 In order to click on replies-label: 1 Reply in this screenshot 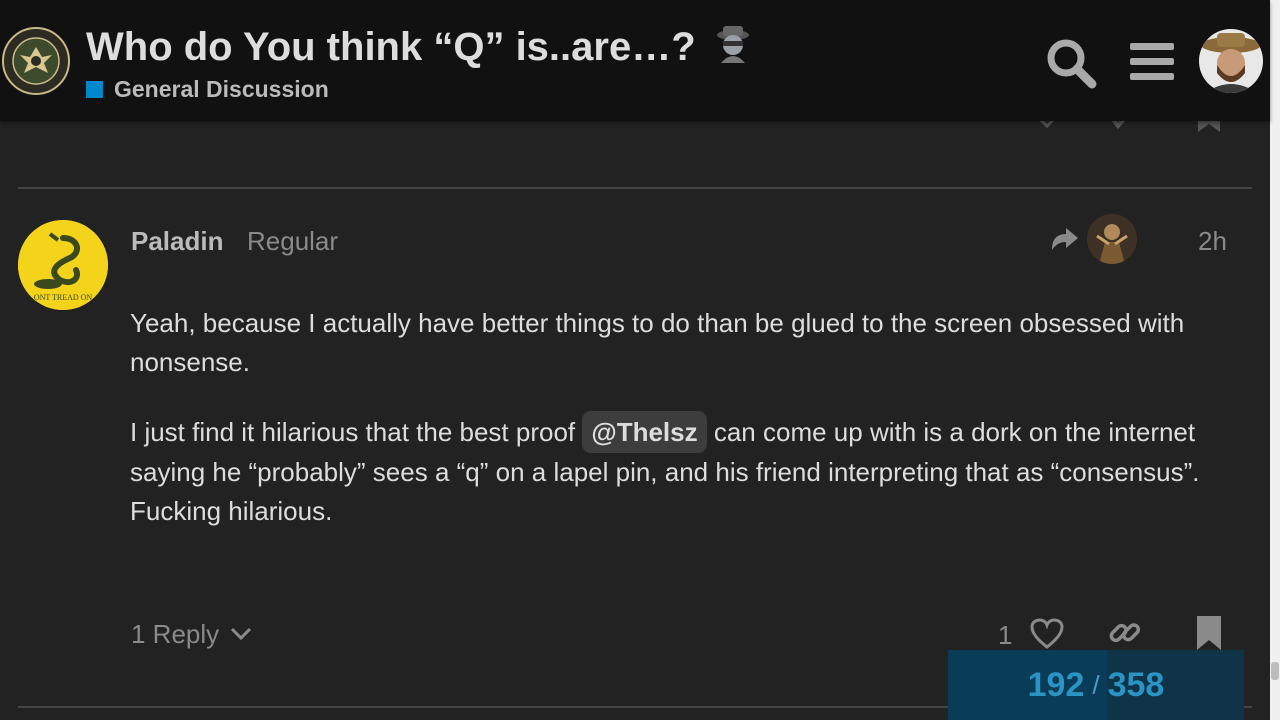, I will do `click(175, 633)`.